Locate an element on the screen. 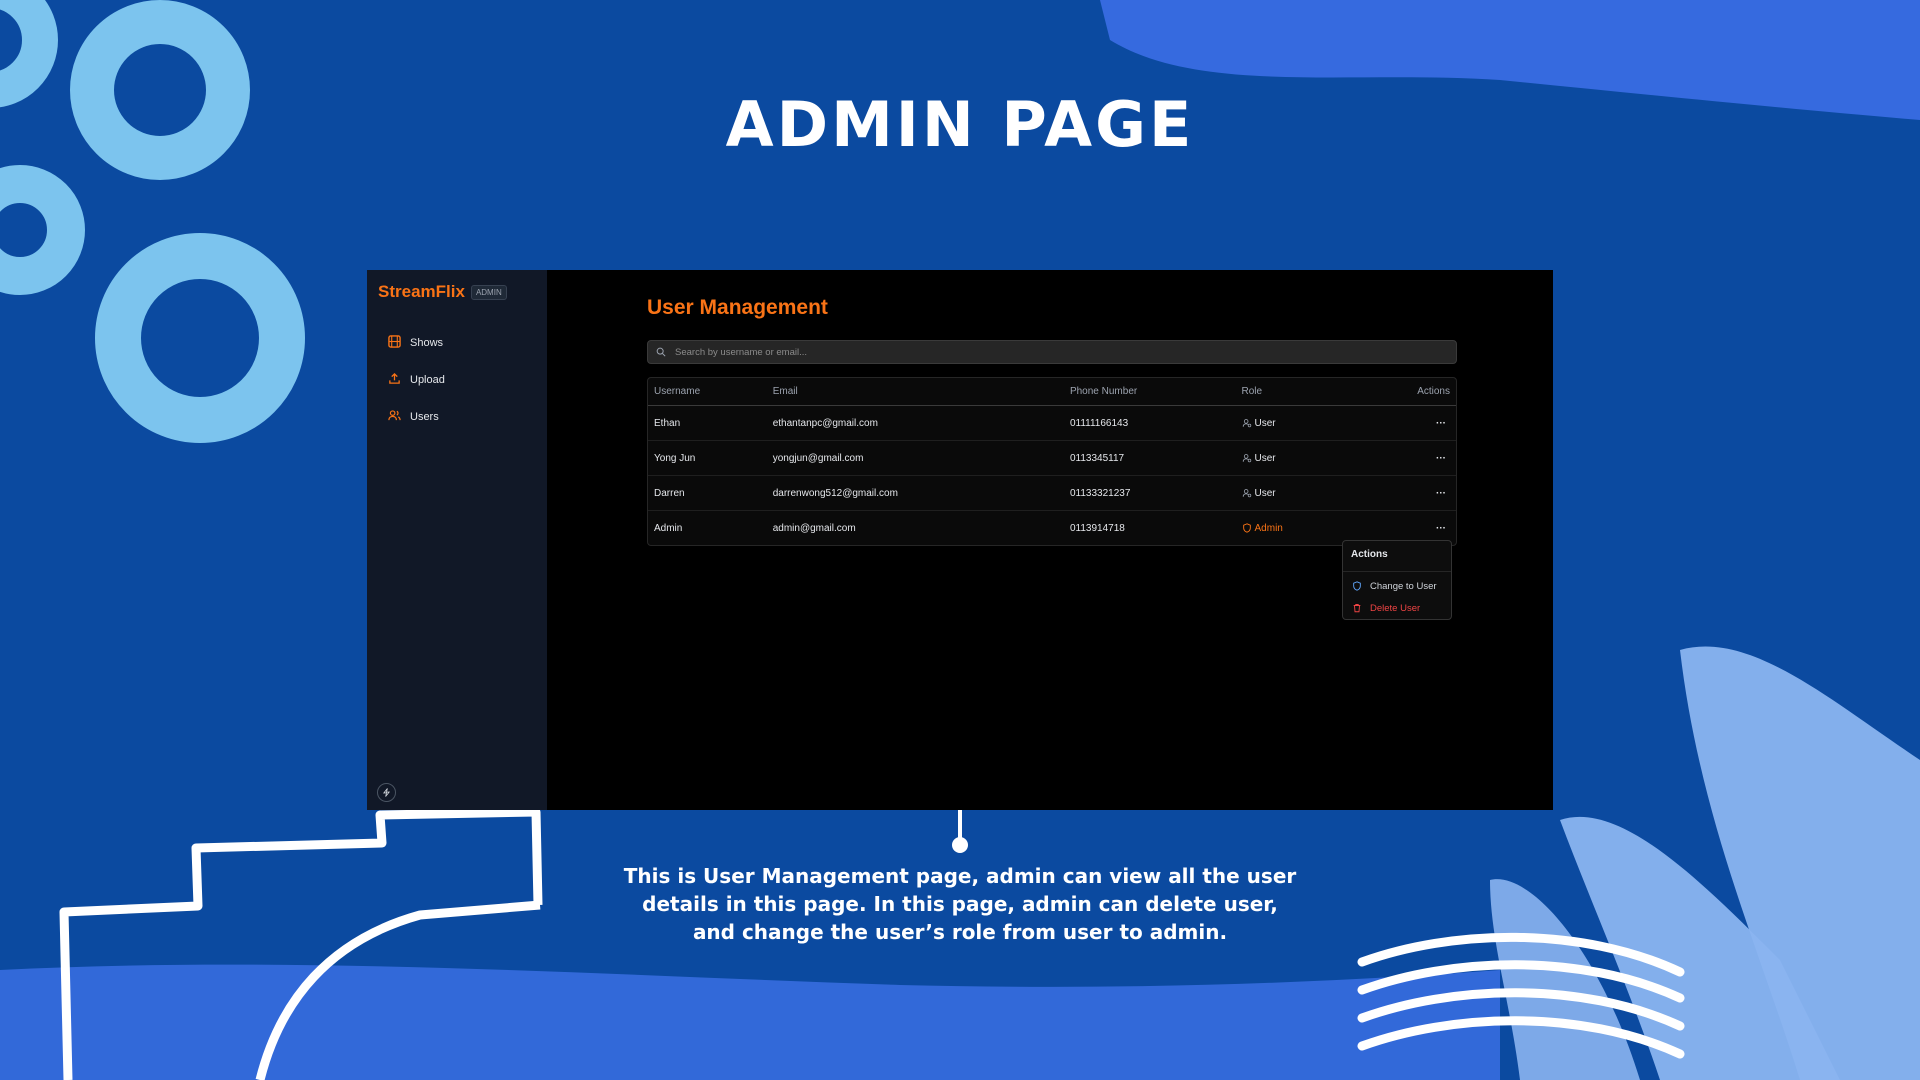 The height and width of the screenshot is (1080, 1920). sidebar-item-upload: Upload is located at coordinates (459, 380).